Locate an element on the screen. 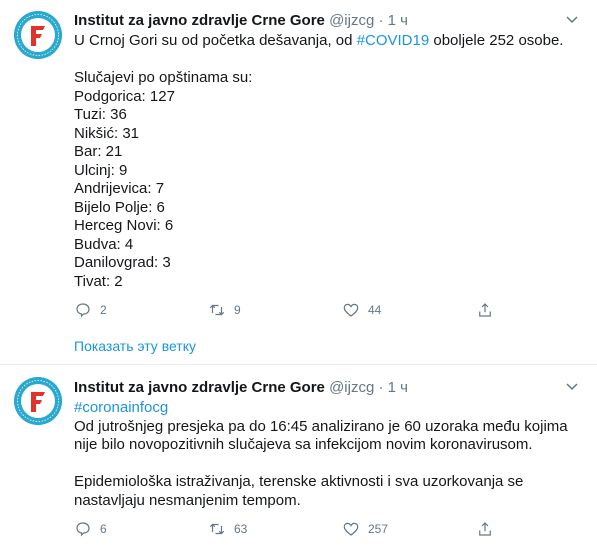 The height and width of the screenshot is (550, 597). tweet-text-part: U Crnoj Gori su od početka dešavanja, od is located at coordinates (215, 40).